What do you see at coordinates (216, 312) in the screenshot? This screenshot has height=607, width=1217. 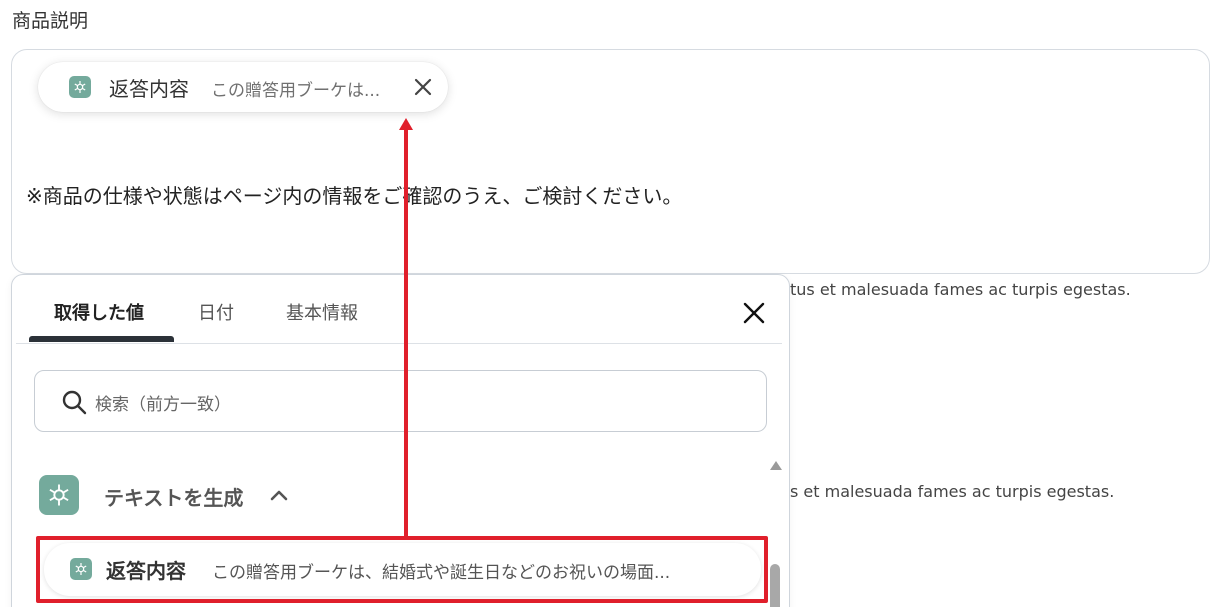 I see `tab-date: 日付` at bounding box center [216, 312].